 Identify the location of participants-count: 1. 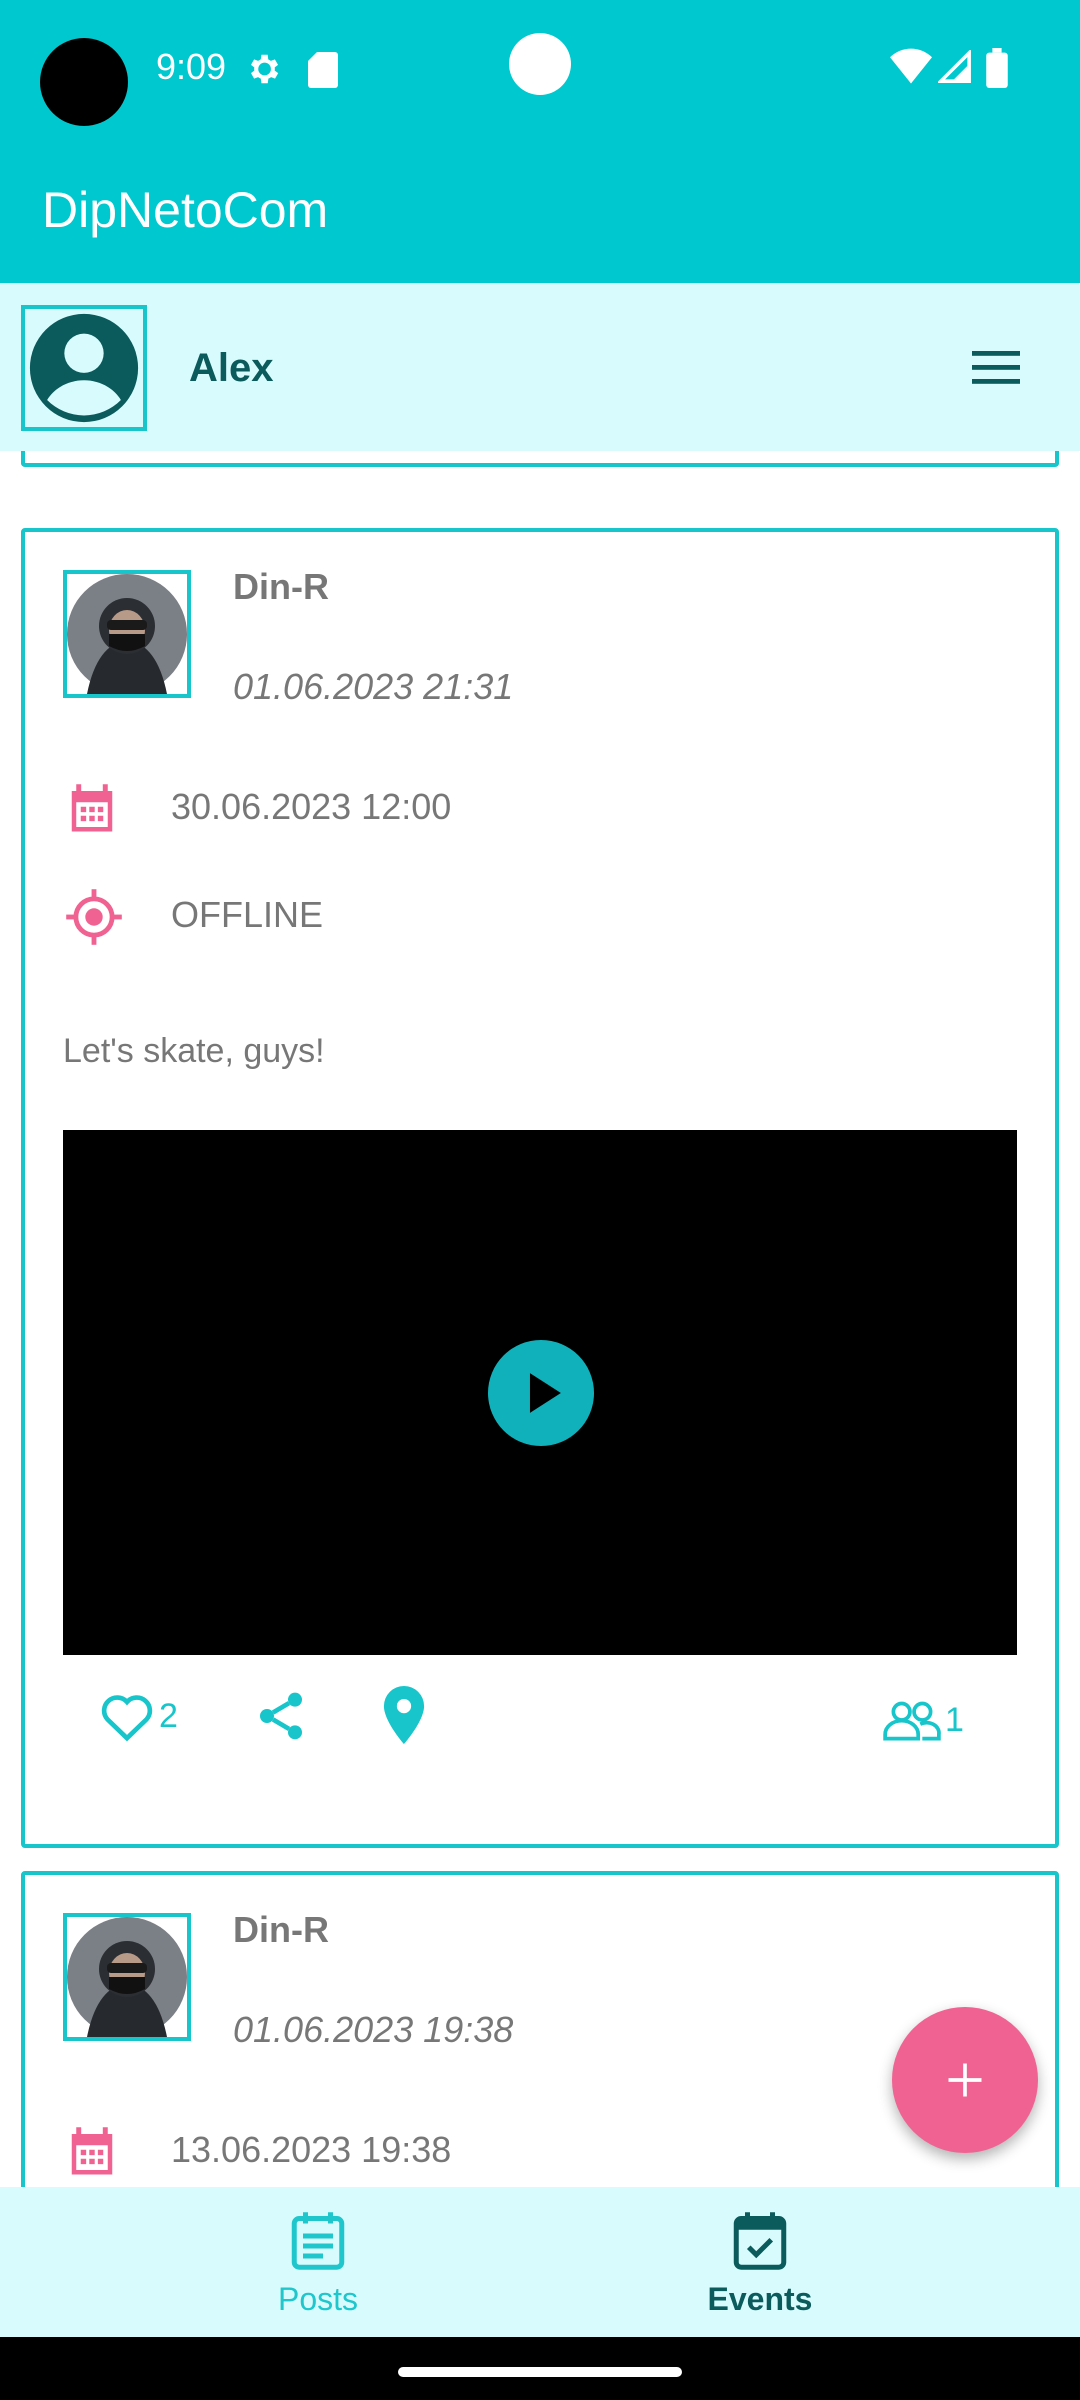
(954, 1719).